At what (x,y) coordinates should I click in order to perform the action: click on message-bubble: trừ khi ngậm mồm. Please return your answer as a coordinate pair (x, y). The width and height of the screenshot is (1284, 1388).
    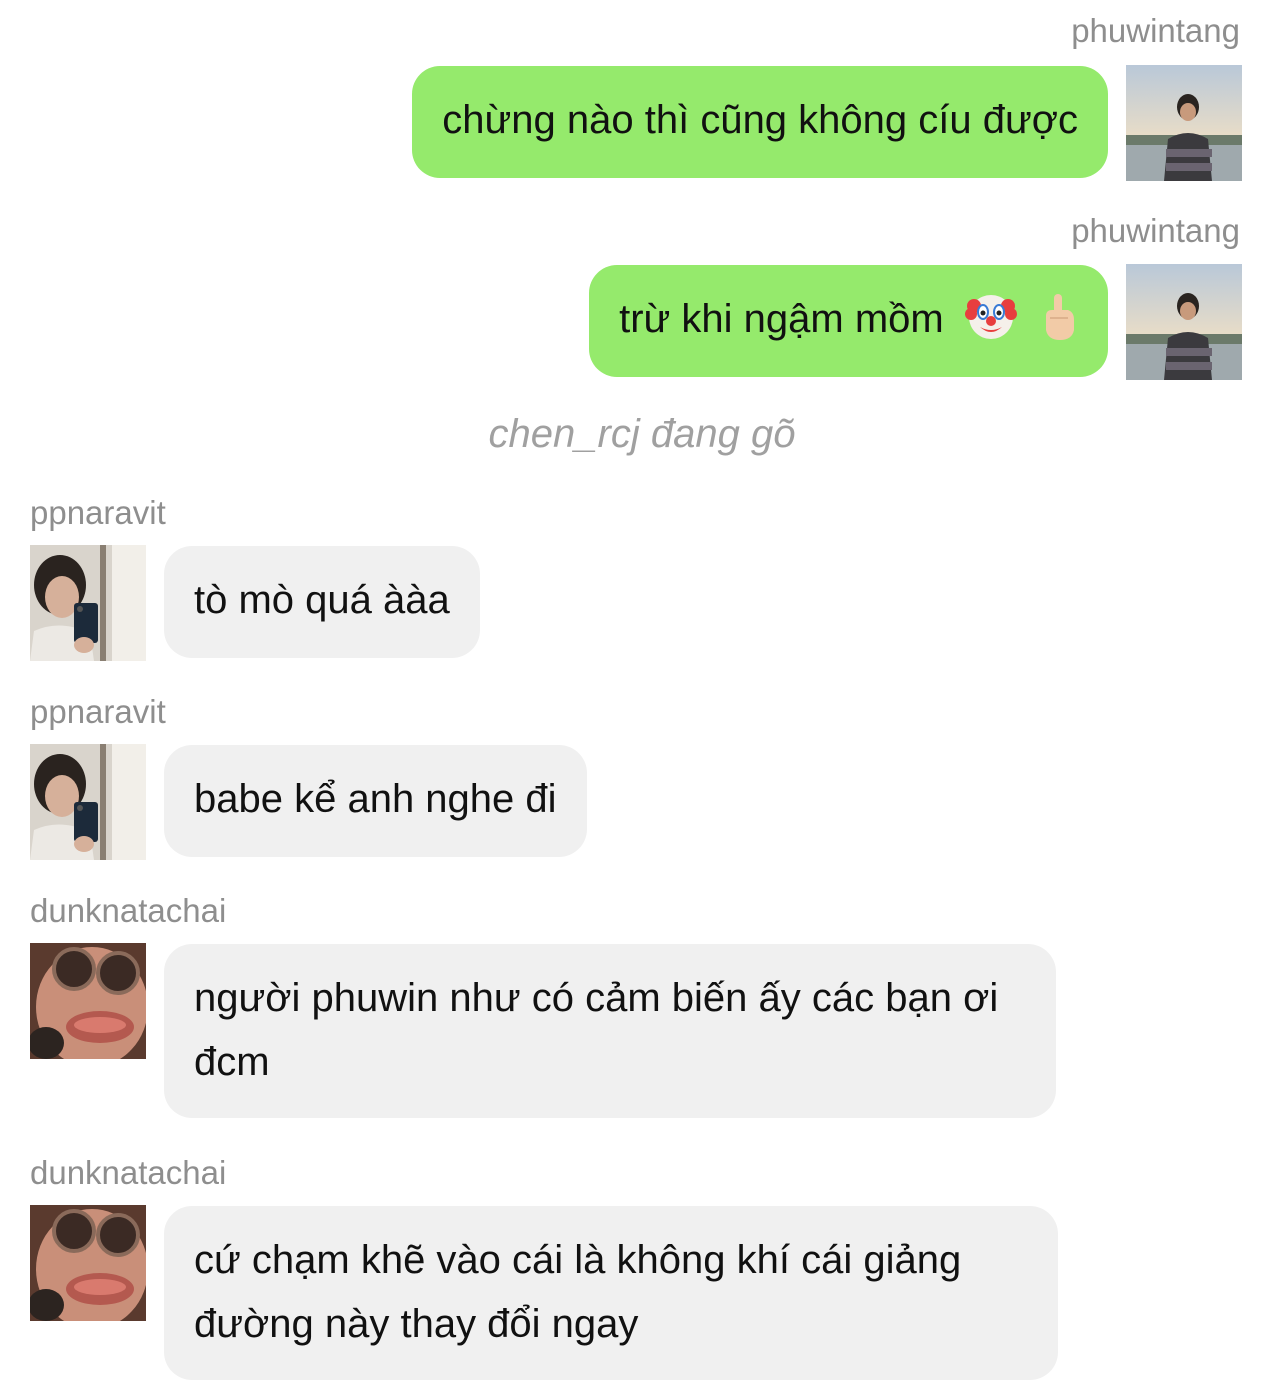
    Looking at the image, I should click on (848, 321).